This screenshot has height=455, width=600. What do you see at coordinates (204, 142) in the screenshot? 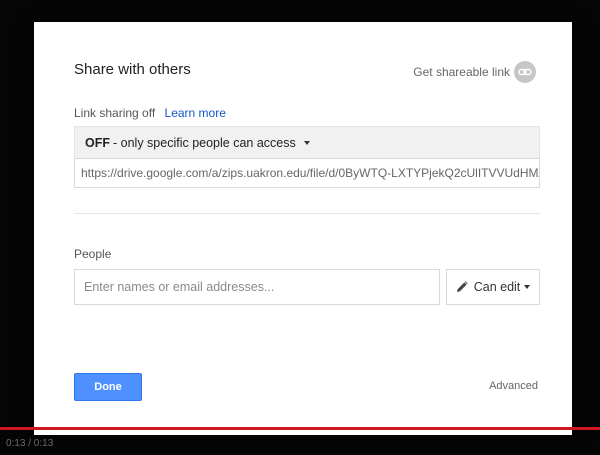
I see `access-description: - only specific people can access` at bounding box center [204, 142].